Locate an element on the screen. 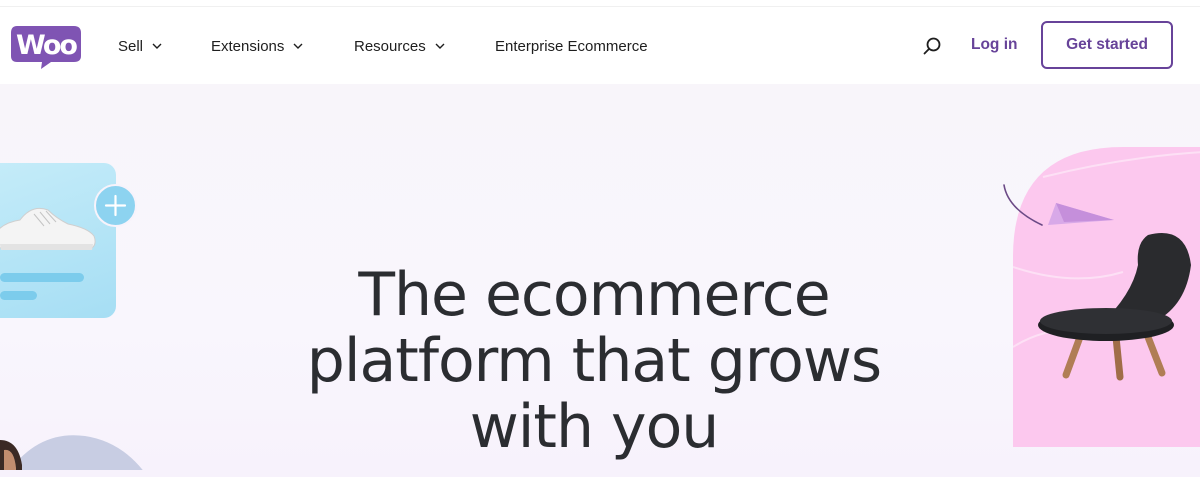 This screenshot has height=477, width=1200. hero-headline-line-2: platform that grows is located at coordinates (594, 361).